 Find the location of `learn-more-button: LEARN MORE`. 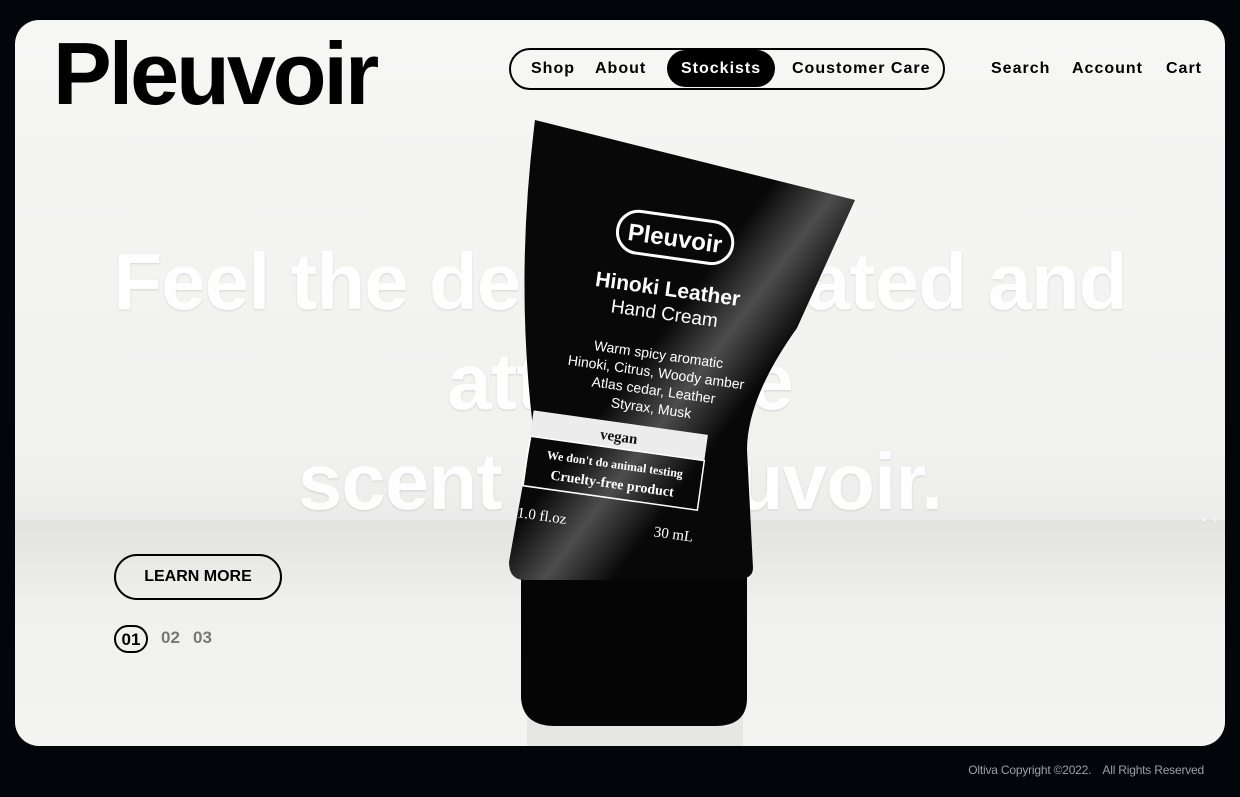

learn-more-button: LEARN MORE is located at coordinates (198, 577).